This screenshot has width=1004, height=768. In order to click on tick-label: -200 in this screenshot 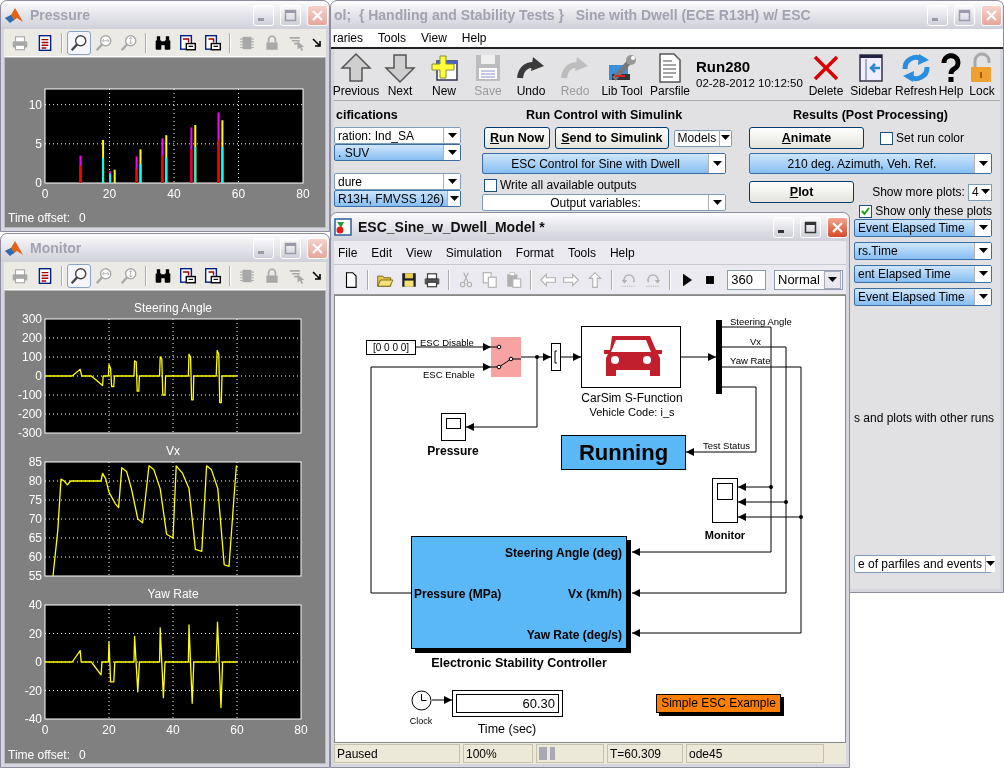, I will do `click(29, 414)`.